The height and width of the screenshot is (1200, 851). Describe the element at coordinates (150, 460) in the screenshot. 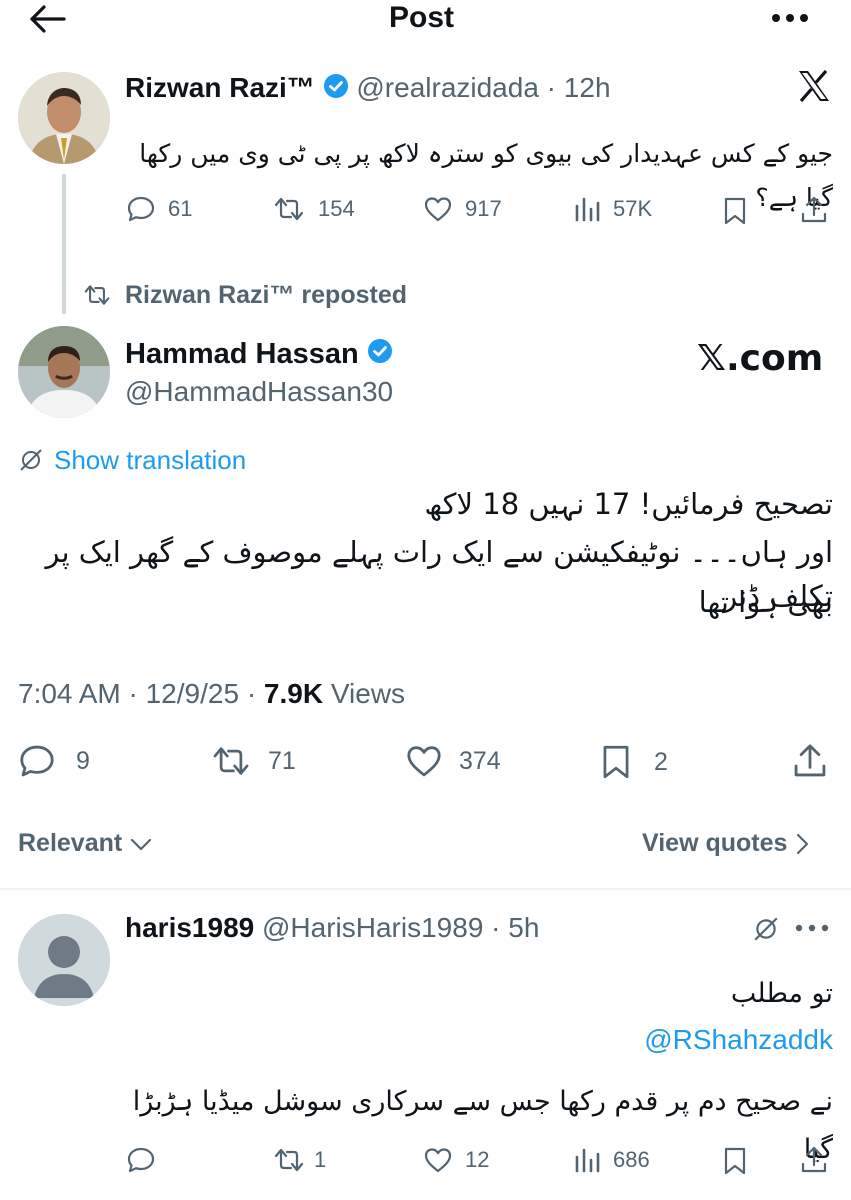

I see `show-translation-link: Show translation` at that location.